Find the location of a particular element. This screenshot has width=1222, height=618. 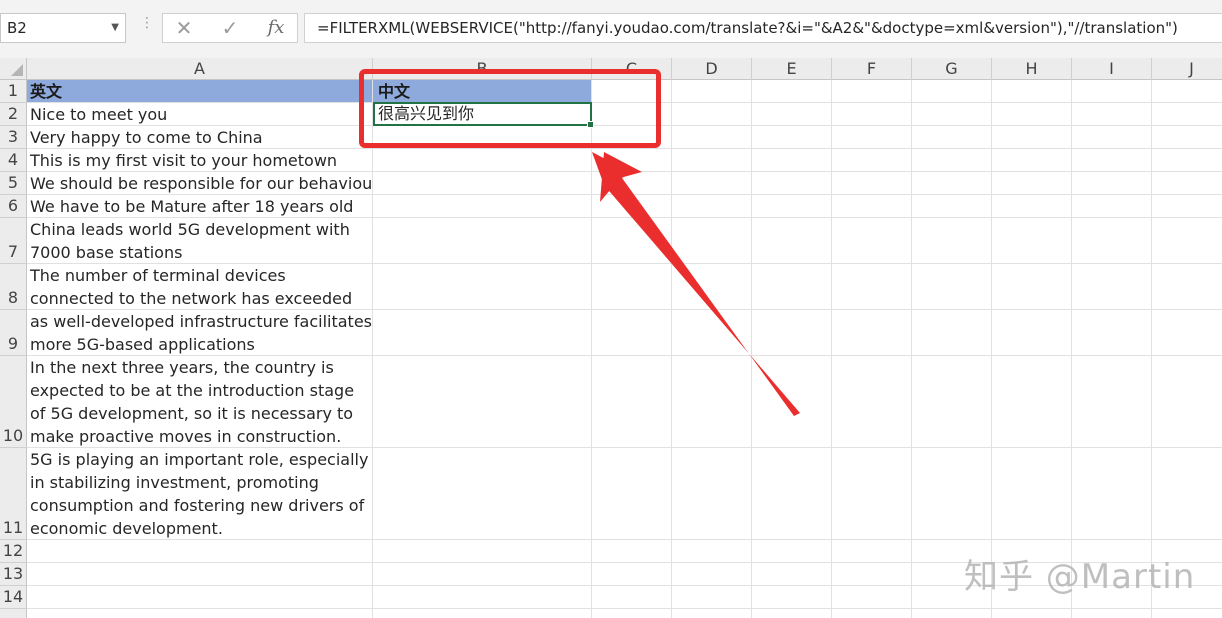

red-highlight-box is located at coordinates (510, 108).